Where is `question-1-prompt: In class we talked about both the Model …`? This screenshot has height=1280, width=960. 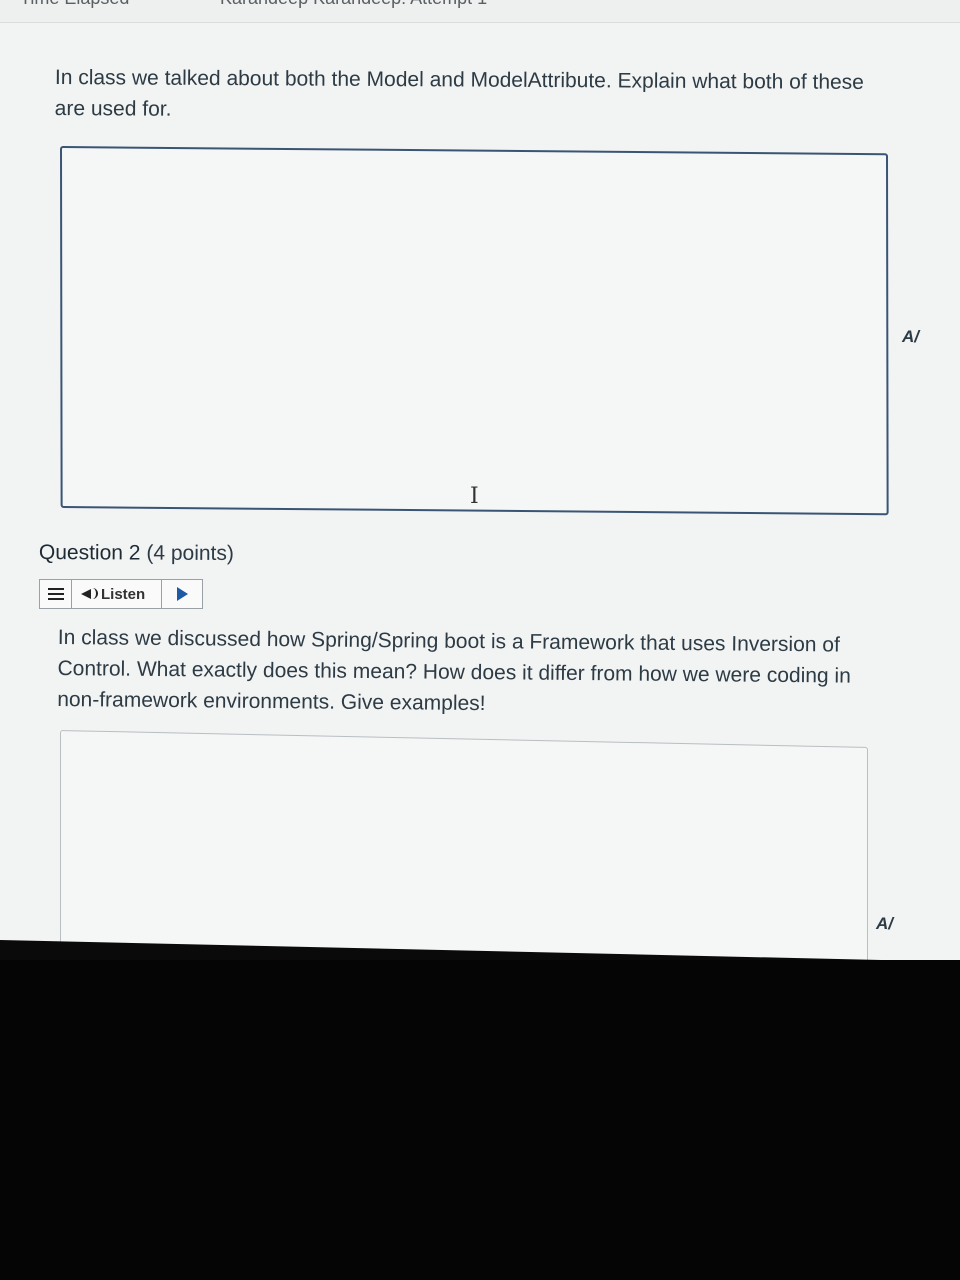
question-1-prompt: In class we talked about both the Model … is located at coordinates (459, 93).